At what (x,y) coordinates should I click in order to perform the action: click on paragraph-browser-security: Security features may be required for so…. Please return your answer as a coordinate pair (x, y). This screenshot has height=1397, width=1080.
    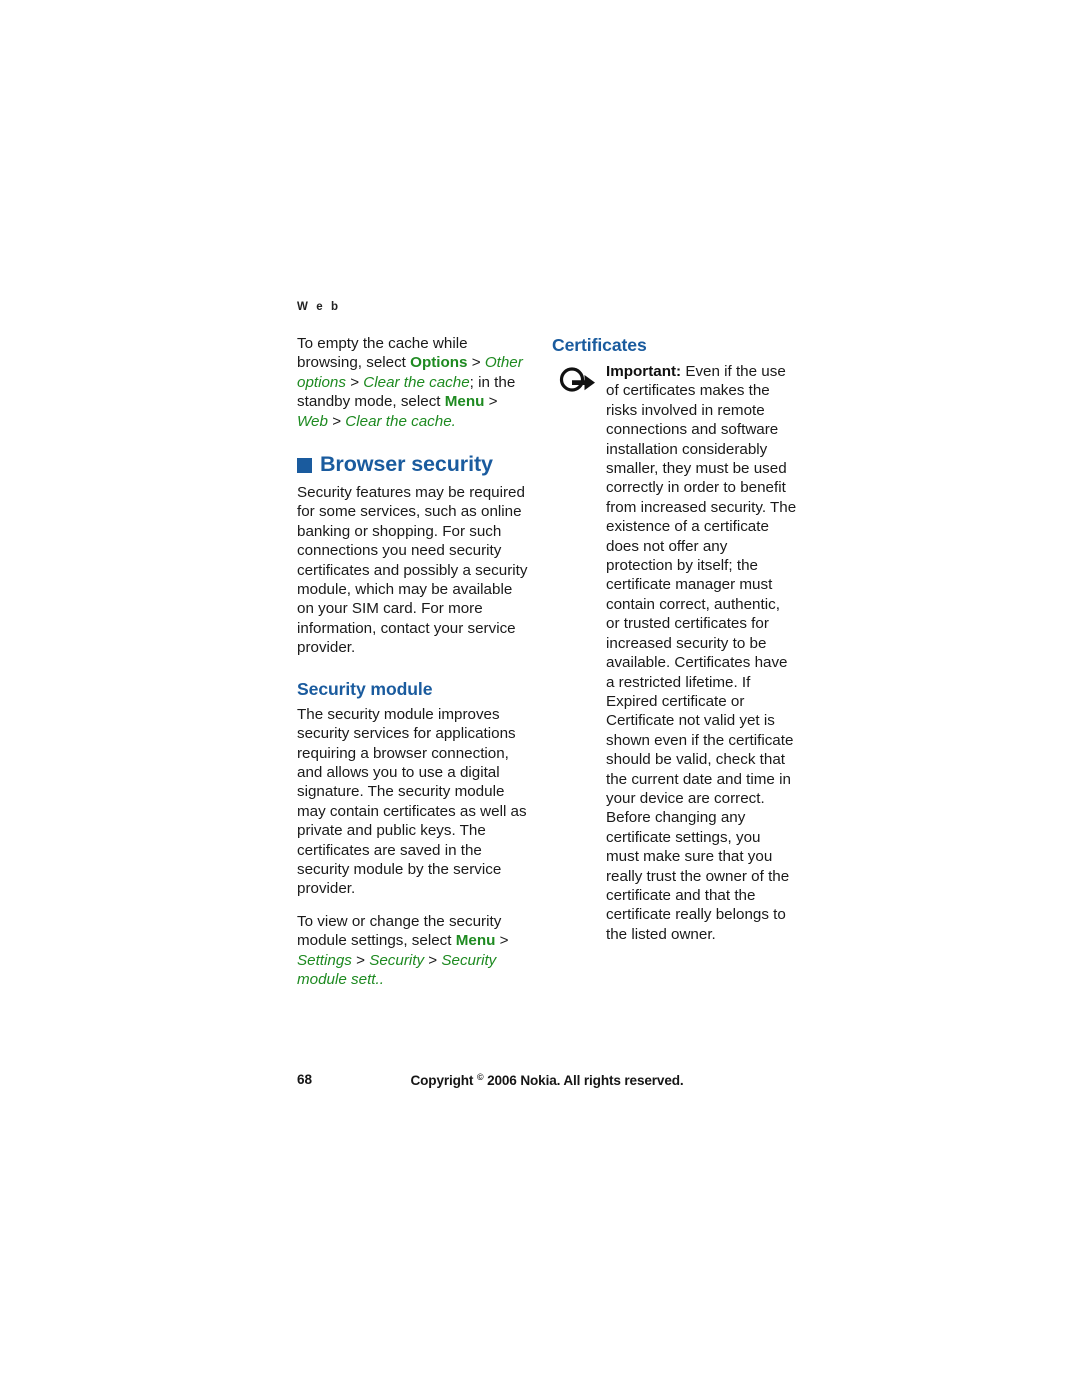
    Looking at the image, I should click on (412, 570).